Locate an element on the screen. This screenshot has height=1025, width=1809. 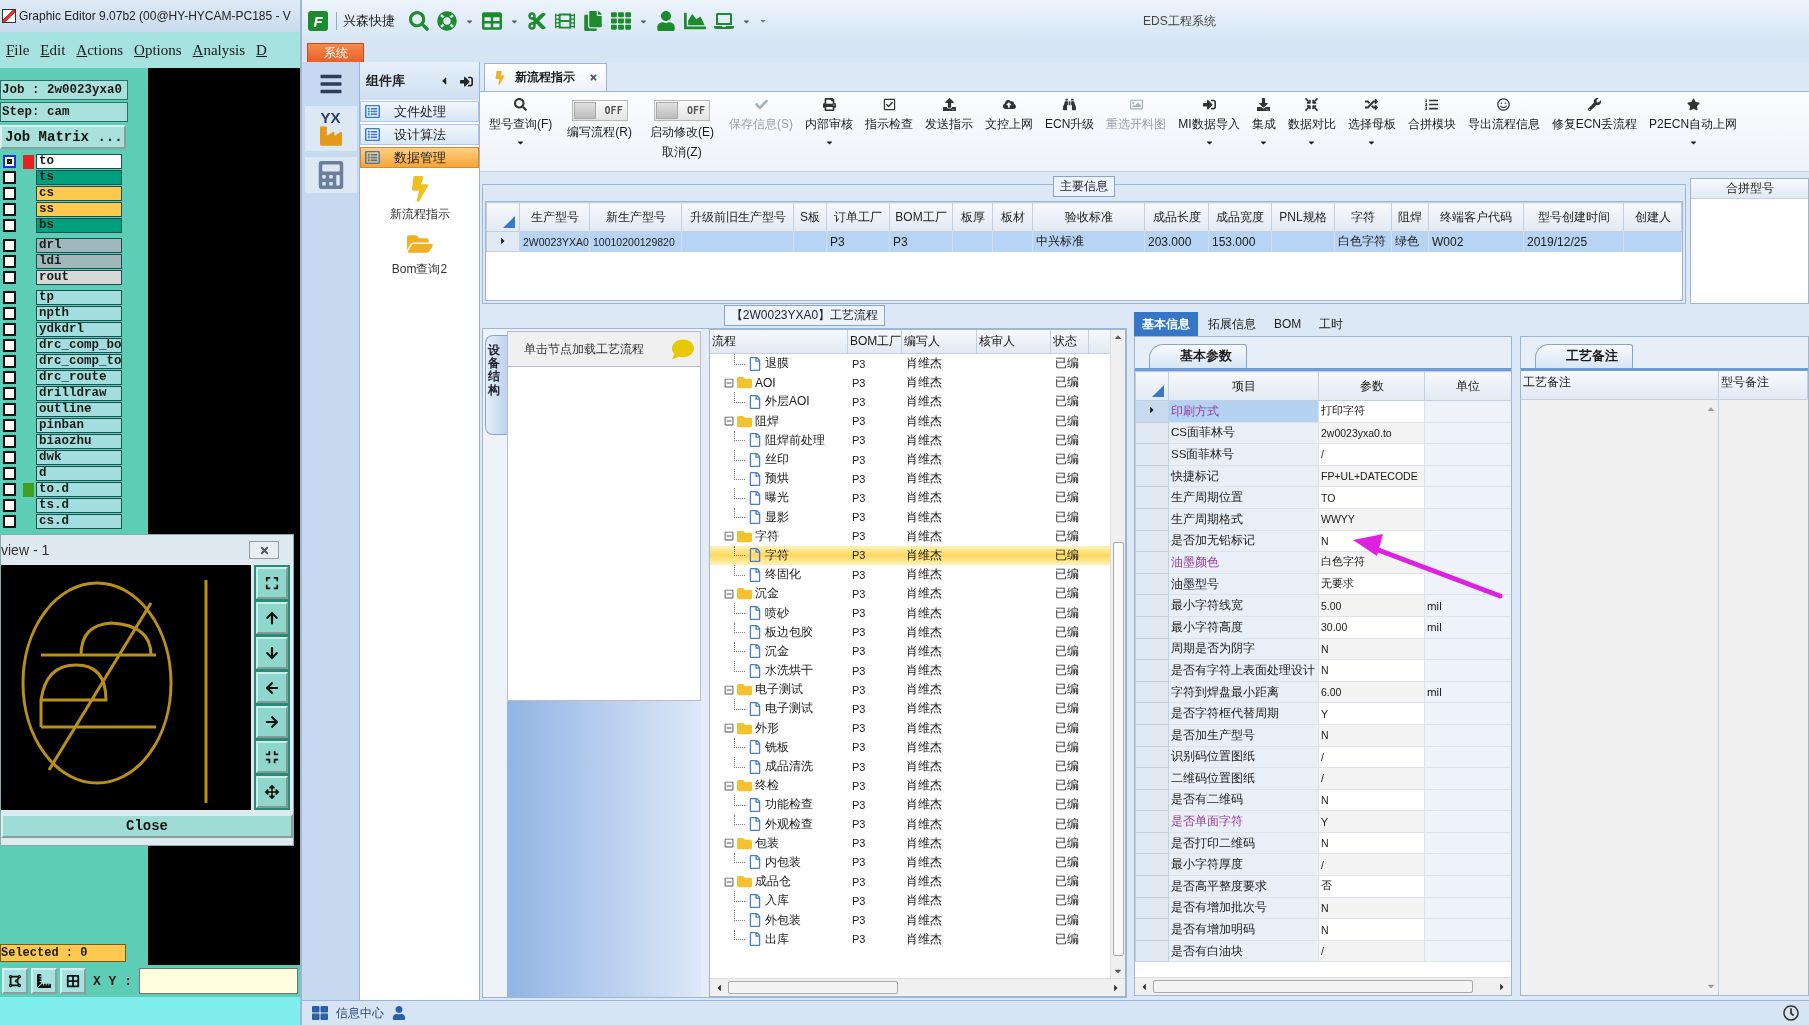
layer-name: drc_comp_bo is located at coordinates (79, 345).